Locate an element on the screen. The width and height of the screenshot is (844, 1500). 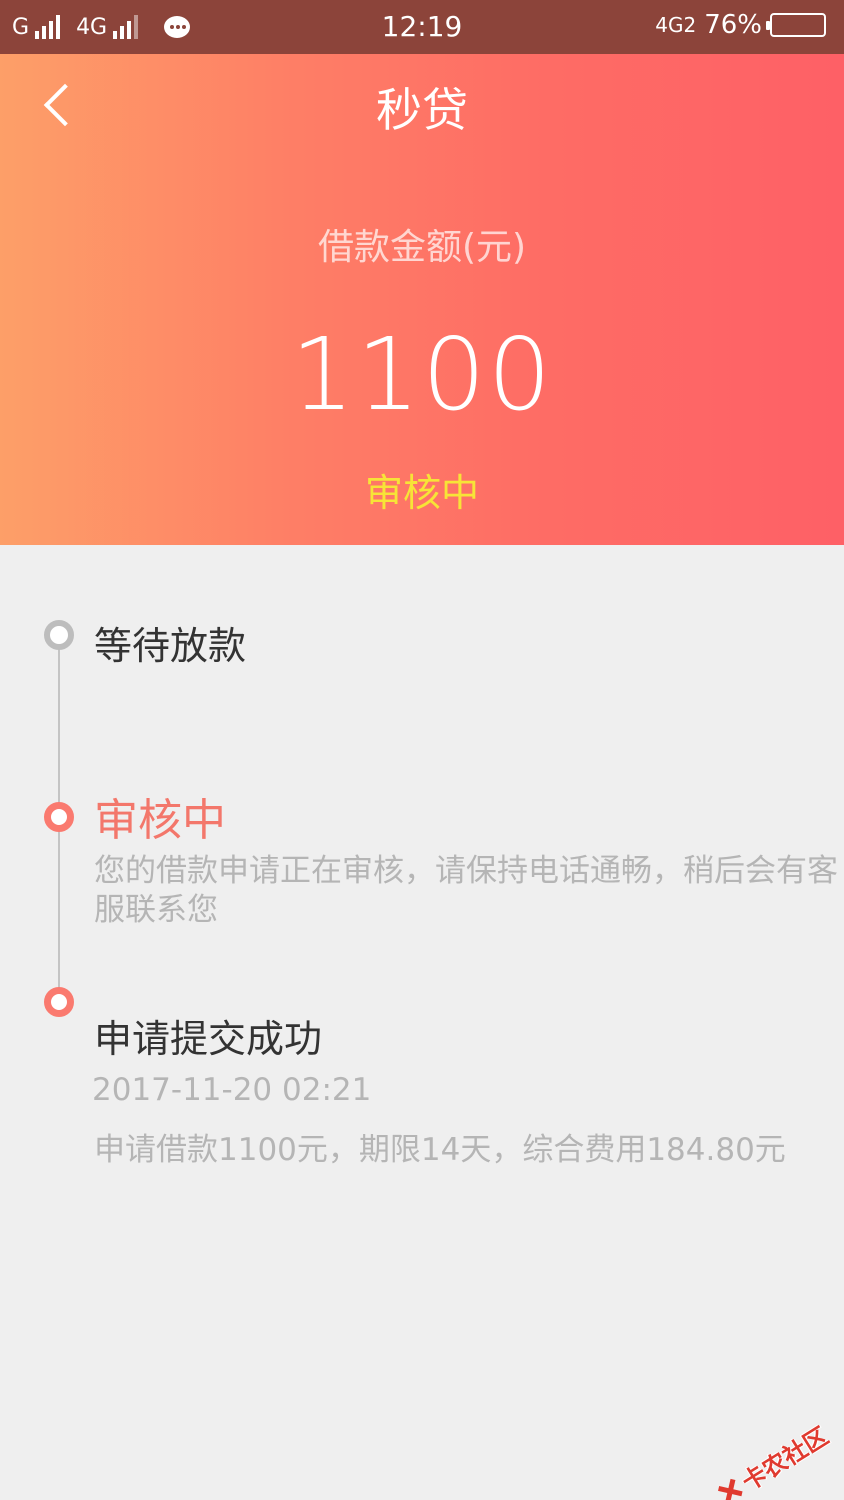
timeline-dot-pending is located at coordinates (59, 635).